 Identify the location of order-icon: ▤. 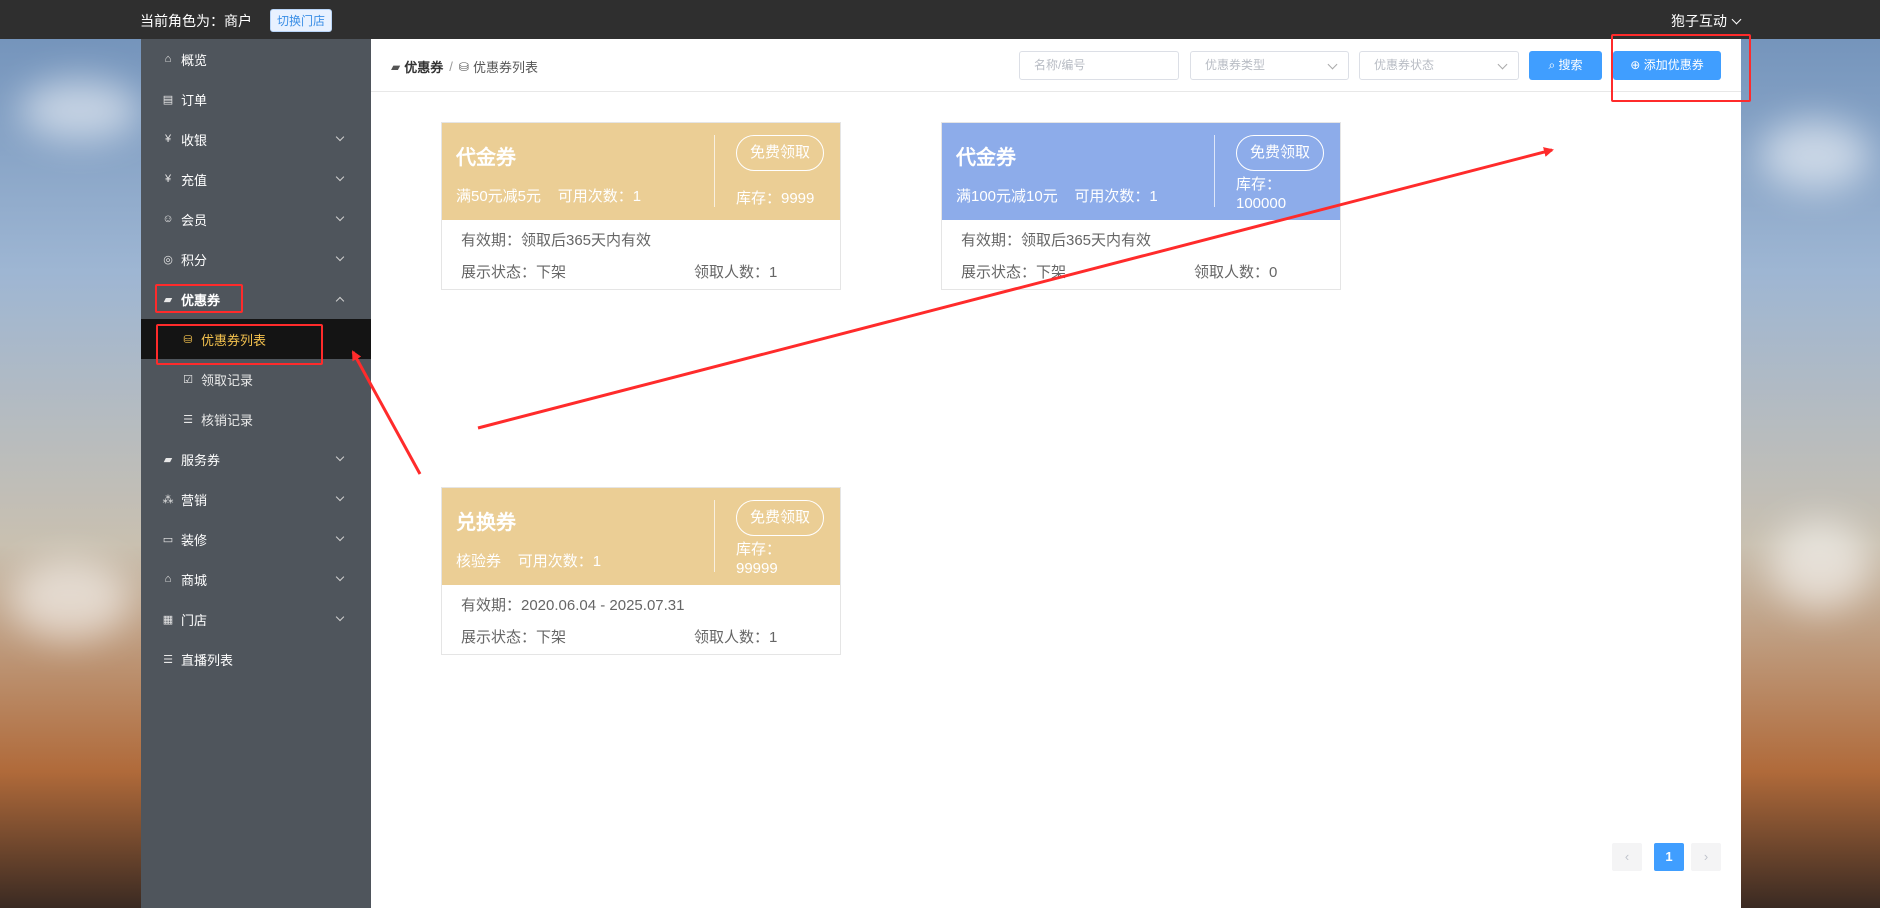
(168, 99).